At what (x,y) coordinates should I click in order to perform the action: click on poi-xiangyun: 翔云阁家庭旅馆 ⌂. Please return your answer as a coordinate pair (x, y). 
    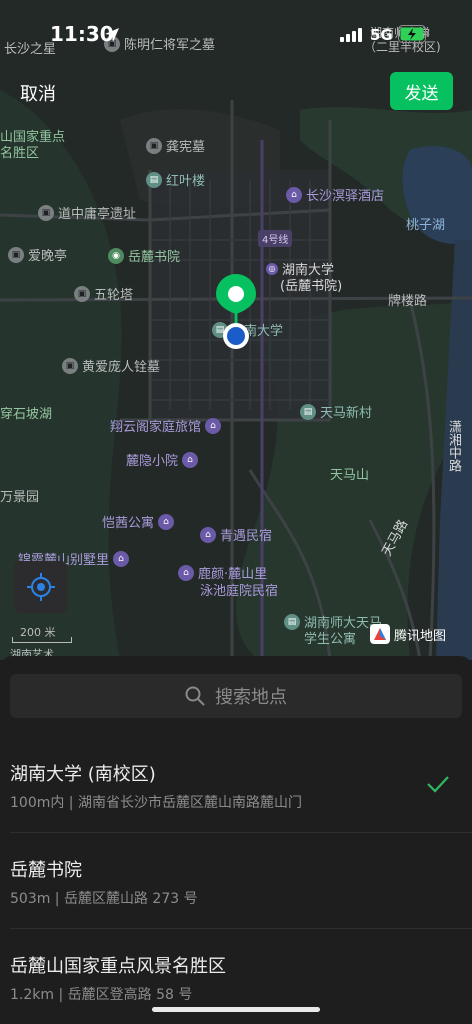
    Looking at the image, I should click on (166, 425).